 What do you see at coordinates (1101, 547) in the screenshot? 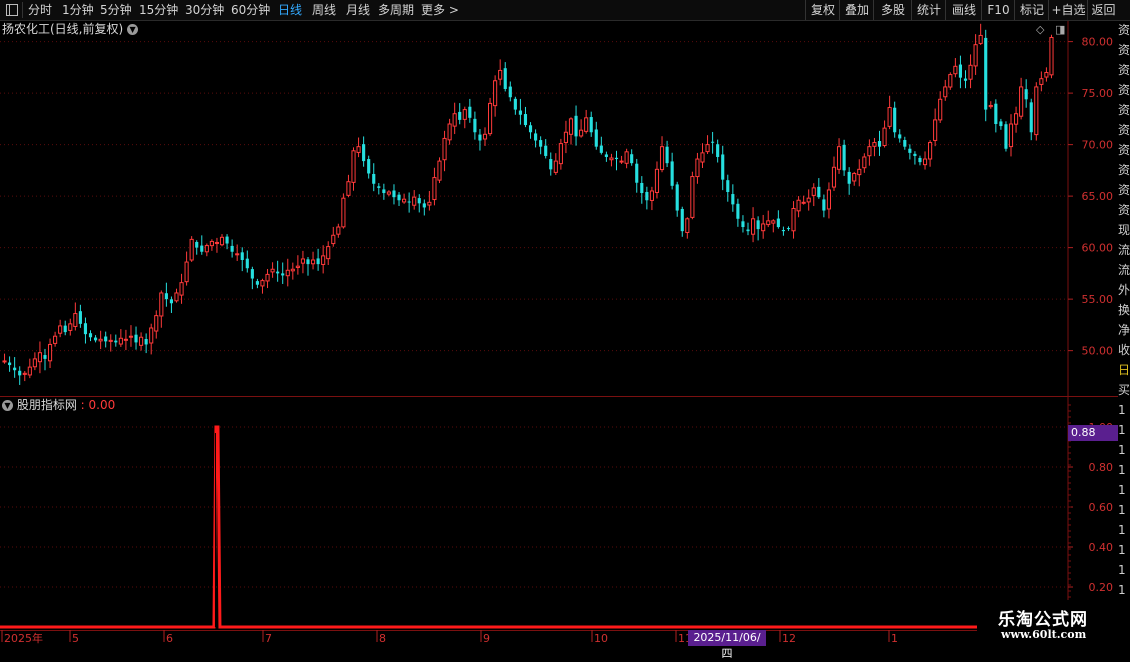
I see `sub-y-tick-label: 0.40` at bounding box center [1101, 547].